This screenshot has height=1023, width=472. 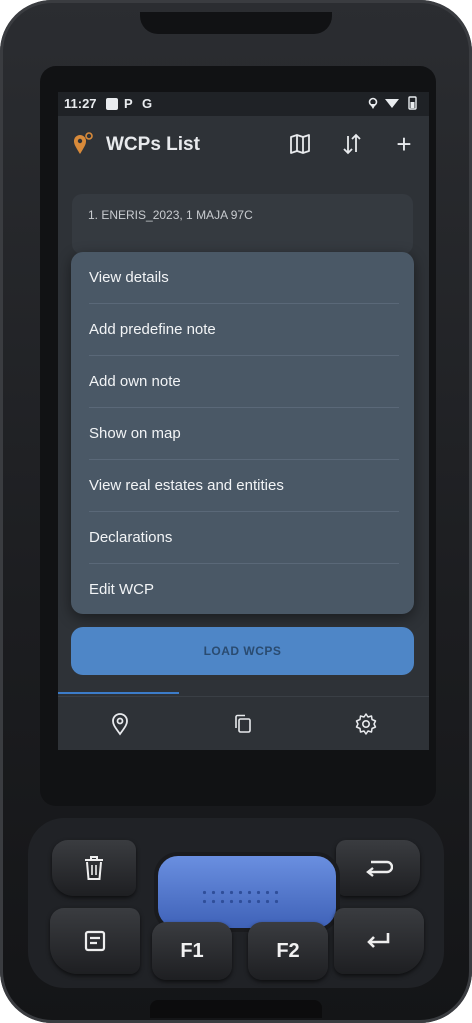 What do you see at coordinates (244, 486) in the screenshot?
I see `menu-item-view-real-estates: View real estates and entities` at bounding box center [244, 486].